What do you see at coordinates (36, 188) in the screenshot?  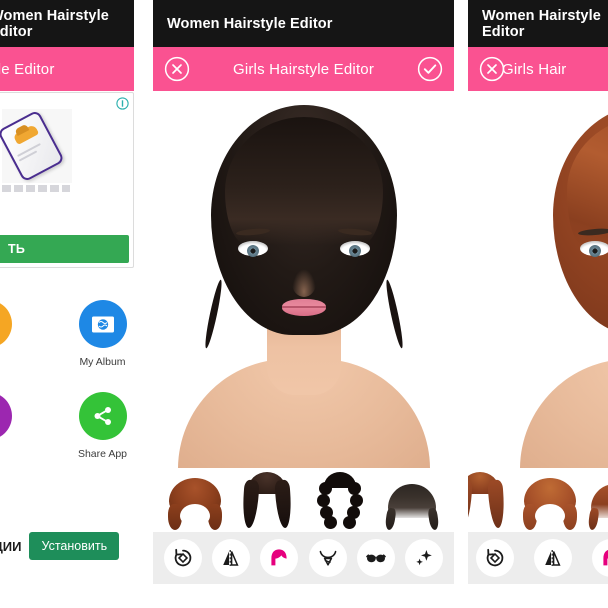 I see `ad-caption-text` at bounding box center [36, 188].